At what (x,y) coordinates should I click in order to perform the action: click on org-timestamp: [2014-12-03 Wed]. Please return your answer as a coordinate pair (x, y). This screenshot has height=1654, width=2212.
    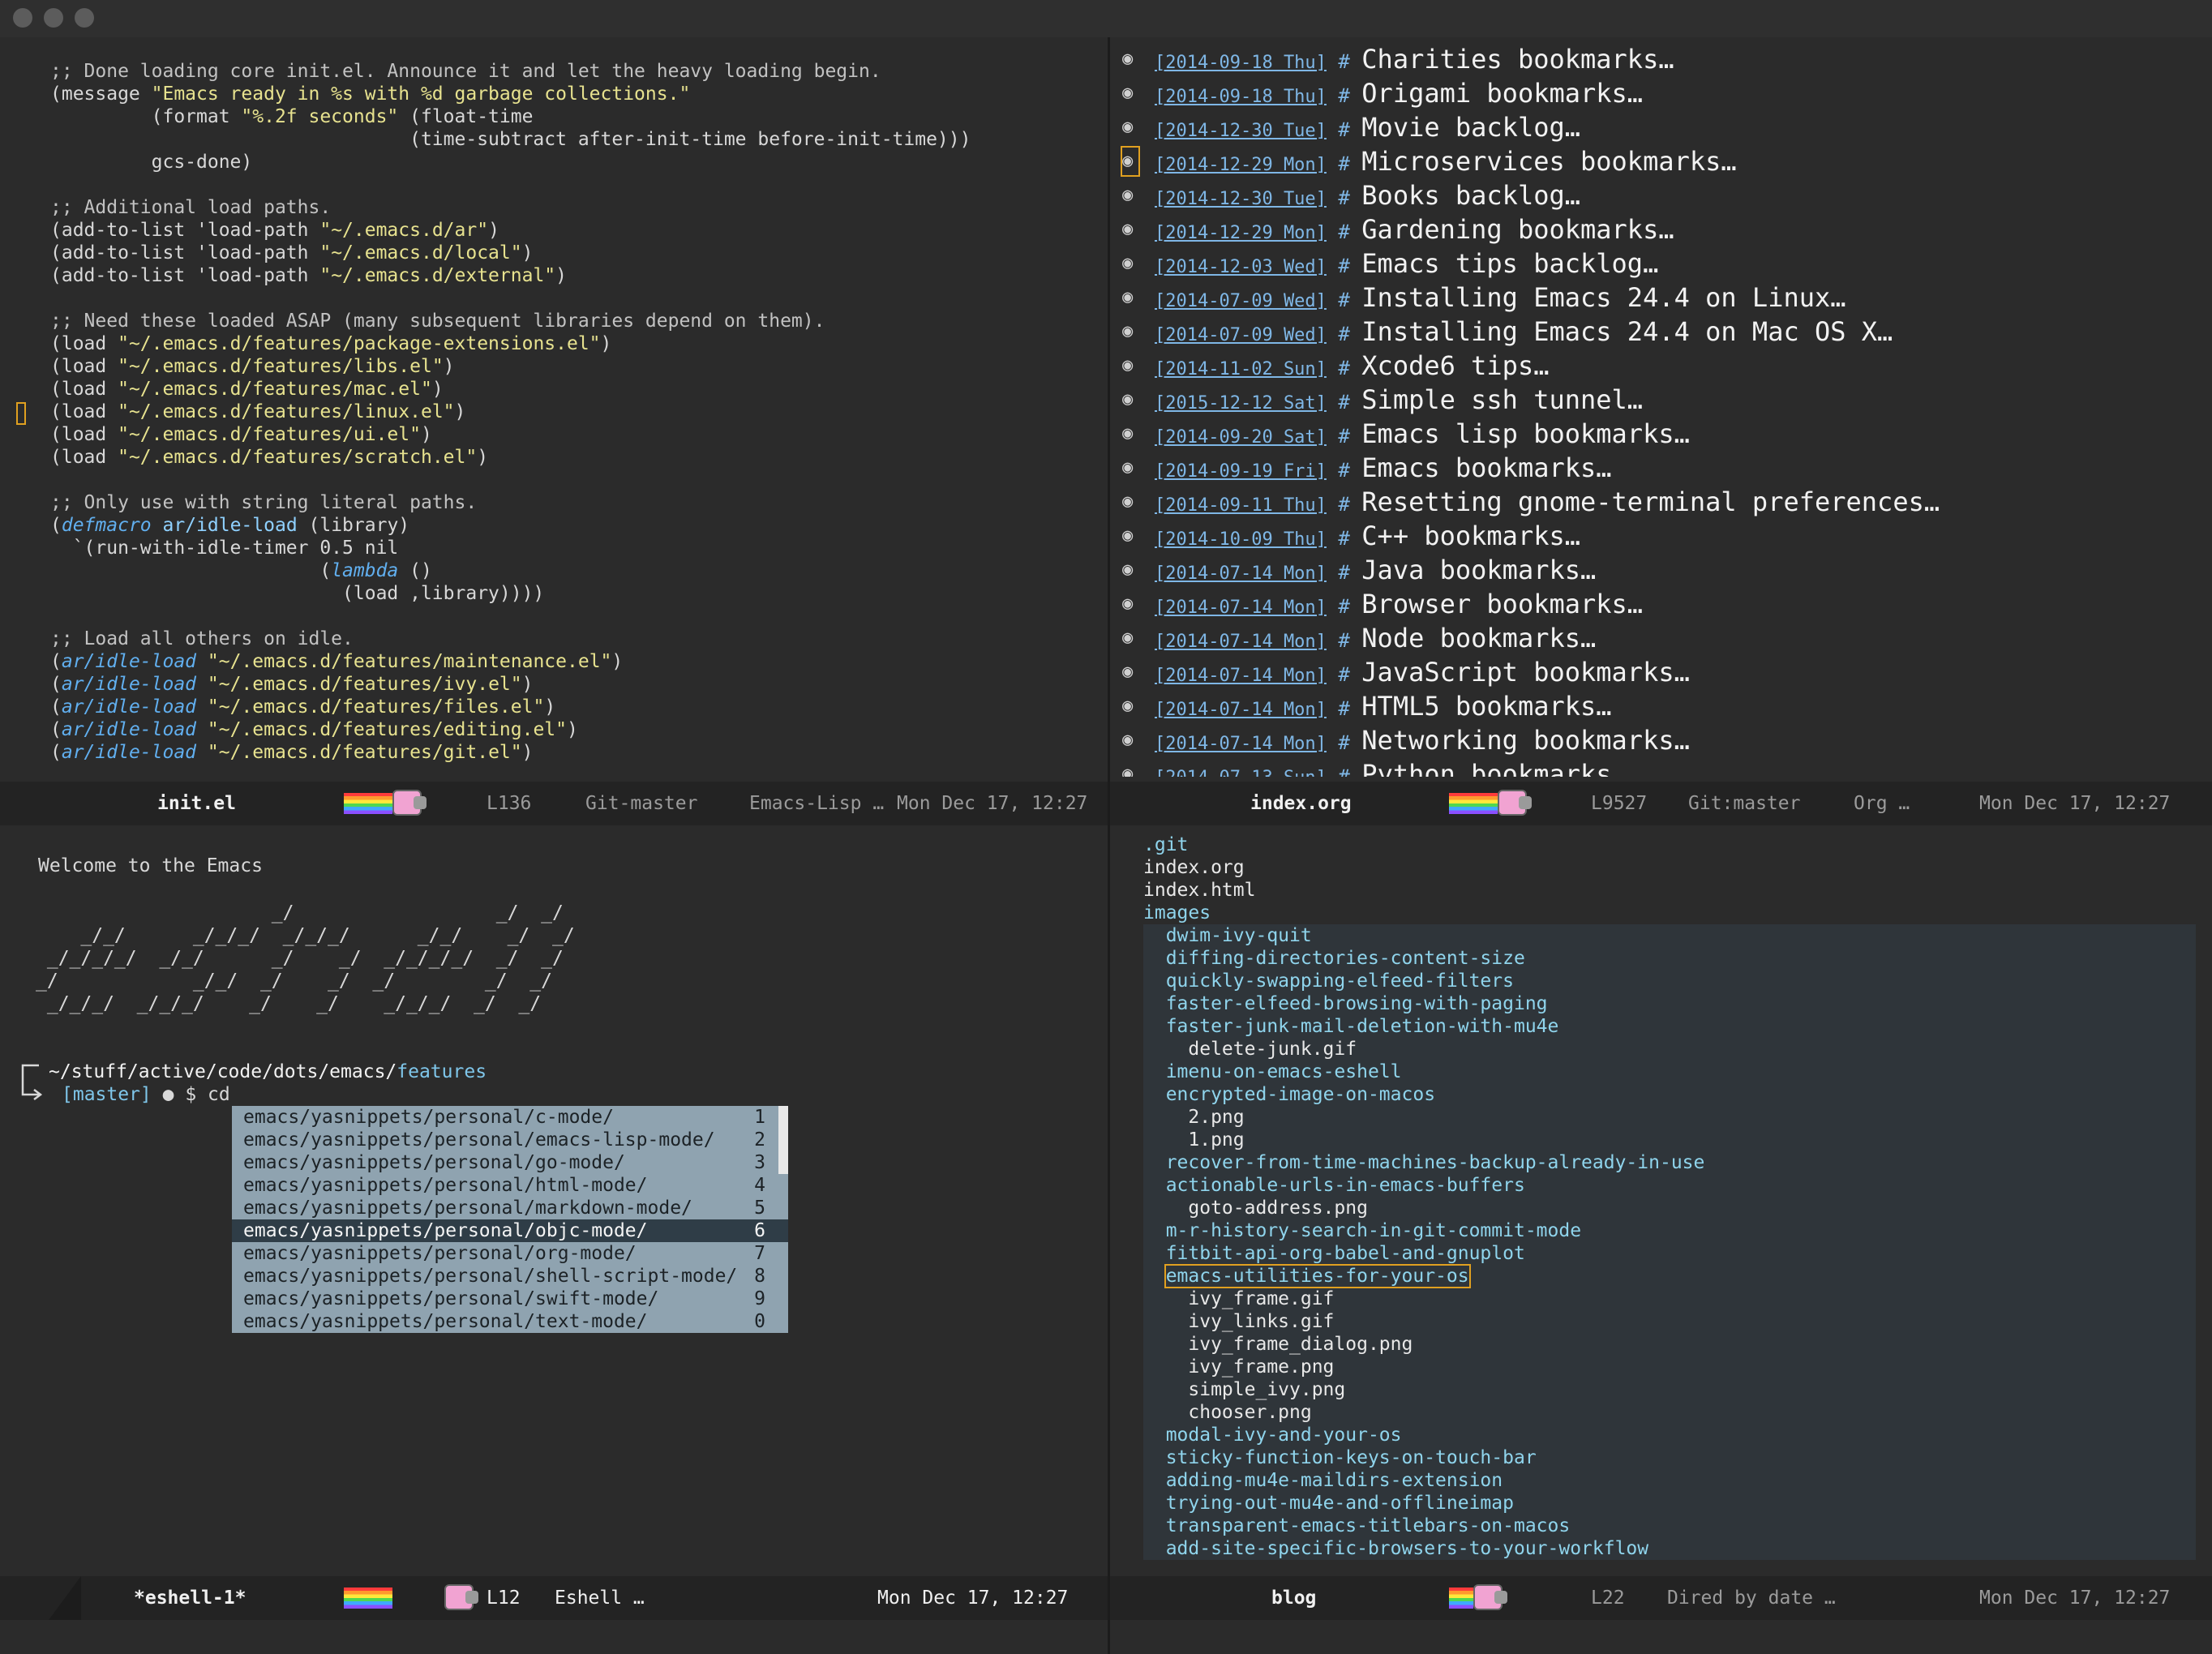
    Looking at the image, I should click on (1241, 267).